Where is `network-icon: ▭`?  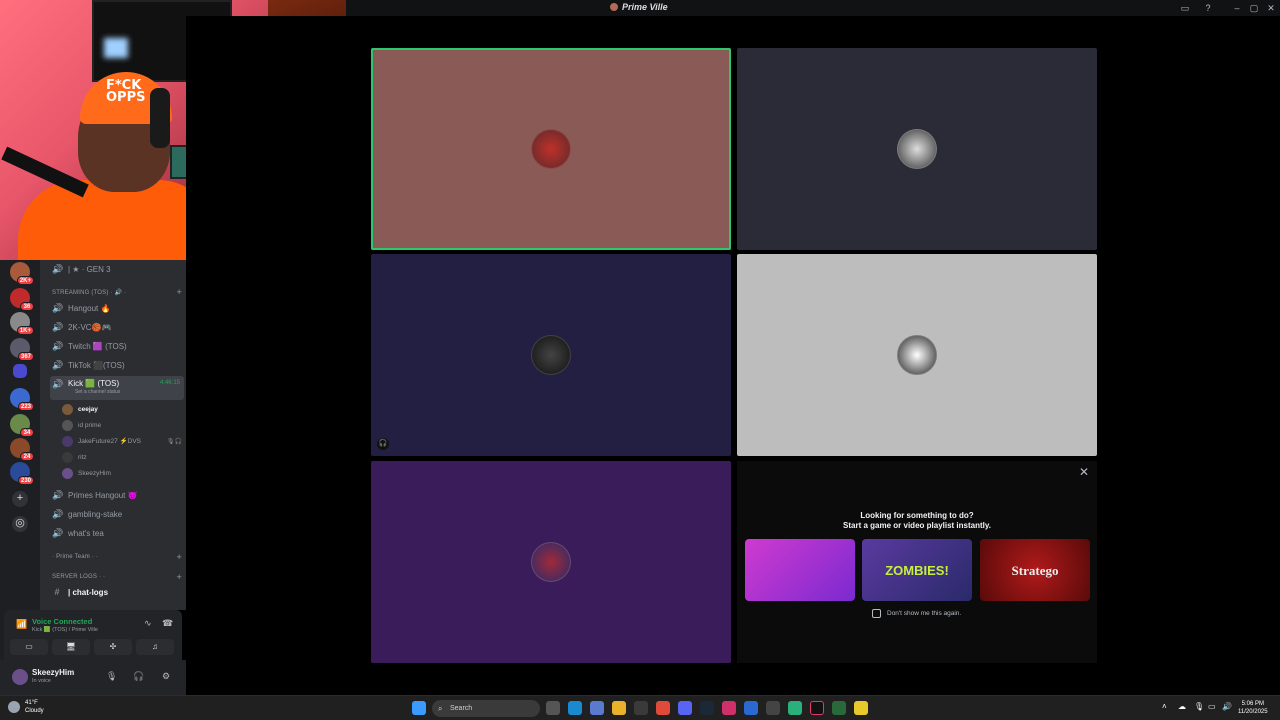 network-icon: ▭ is located at coordinates (1212, 706).